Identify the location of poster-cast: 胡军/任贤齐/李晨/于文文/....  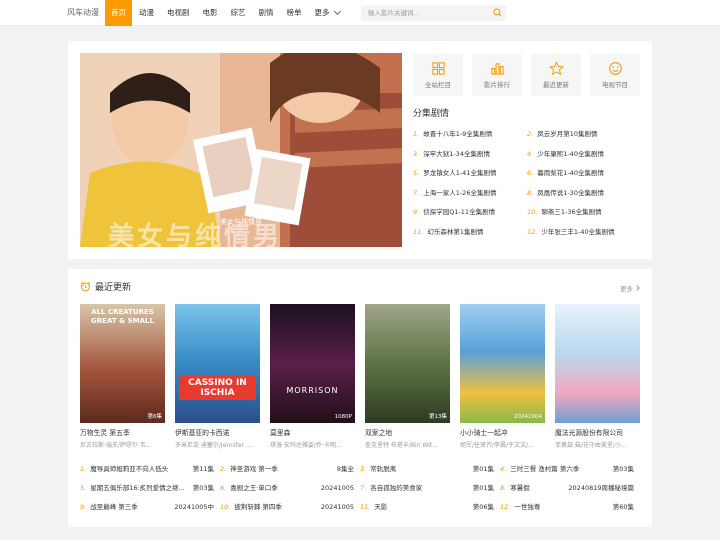
(497, 445).